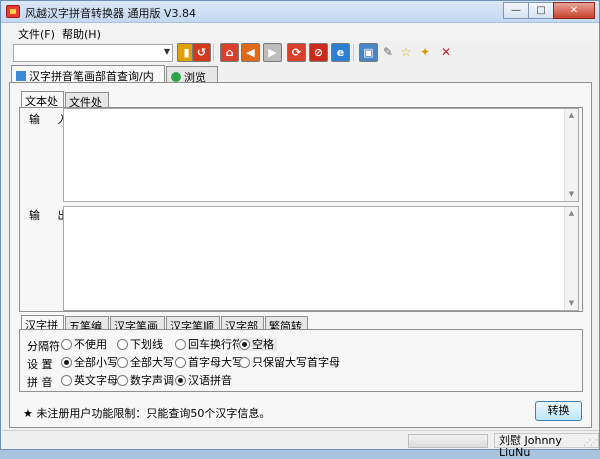  I want to click on menu-bar: 文件(F) 帮助(H), so click(300, 32).